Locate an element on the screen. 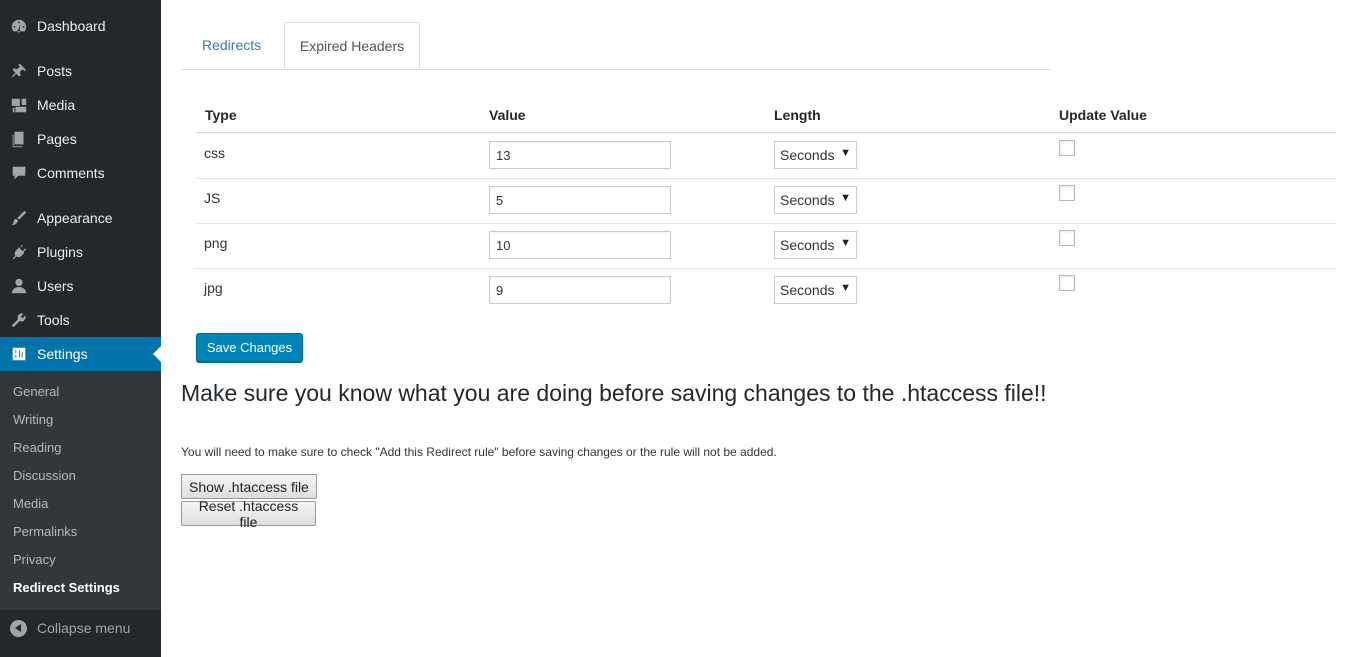  sidebar-item-dashboard: Dashboard is located at coordinates (80, 26).